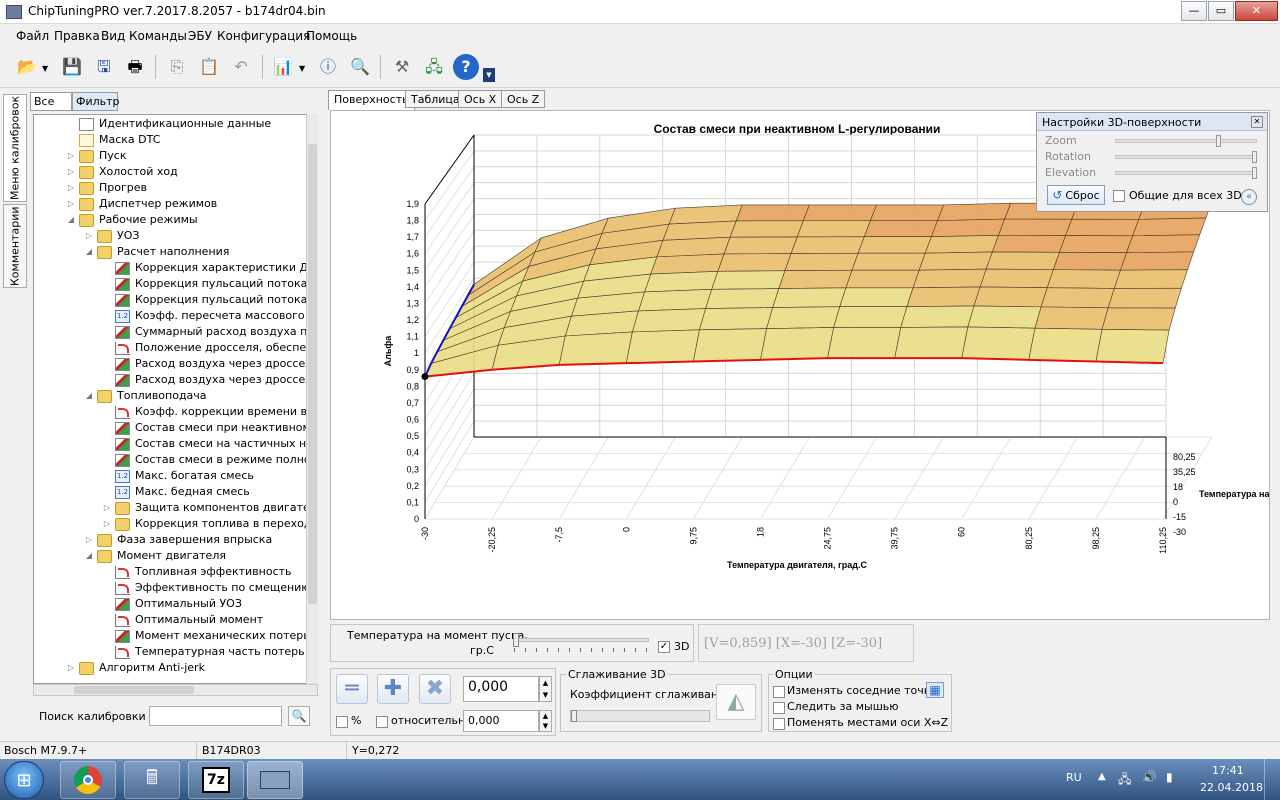  I want to click on tree-item: ◢ Рабочие режимы, so click(132, 220).